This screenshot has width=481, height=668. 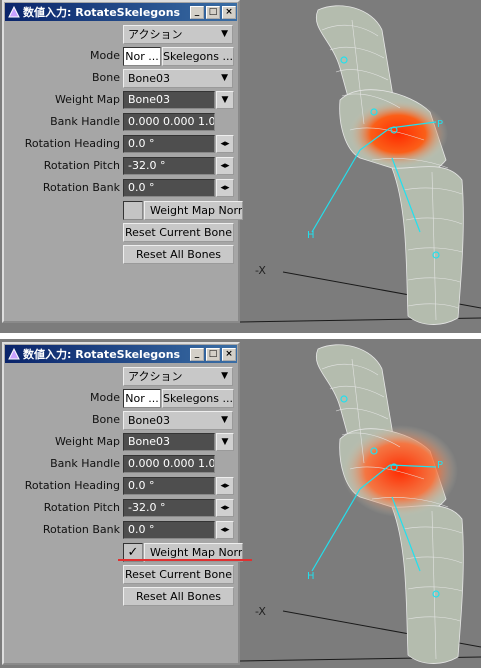 What do you see at coordinates (193, 210) in the screenshot?
I see `weight-map-normalize-label: Weight Map Norma` at bounding box center [193, 210].